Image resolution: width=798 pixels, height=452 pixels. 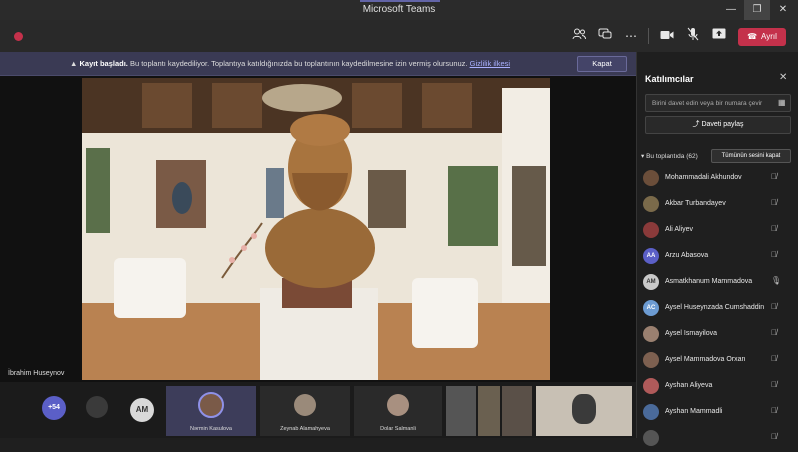 What do you see at coordinates (715, 307) in the screenshot?
I see `participant-name: Aysel Huseynzada Cumshaddin` at bounding box center [715, 307].